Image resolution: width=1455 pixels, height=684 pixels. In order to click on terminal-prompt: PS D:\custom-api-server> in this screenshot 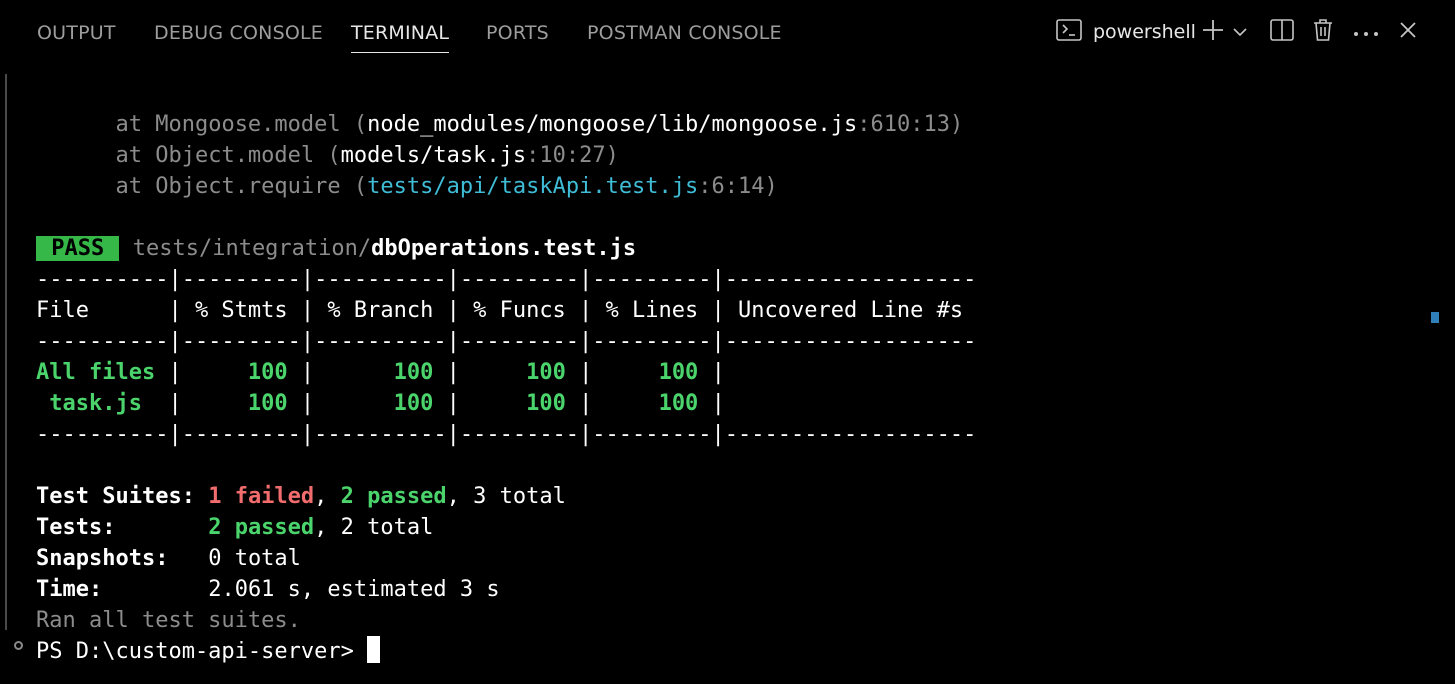, I will do `click(208, 651)`.